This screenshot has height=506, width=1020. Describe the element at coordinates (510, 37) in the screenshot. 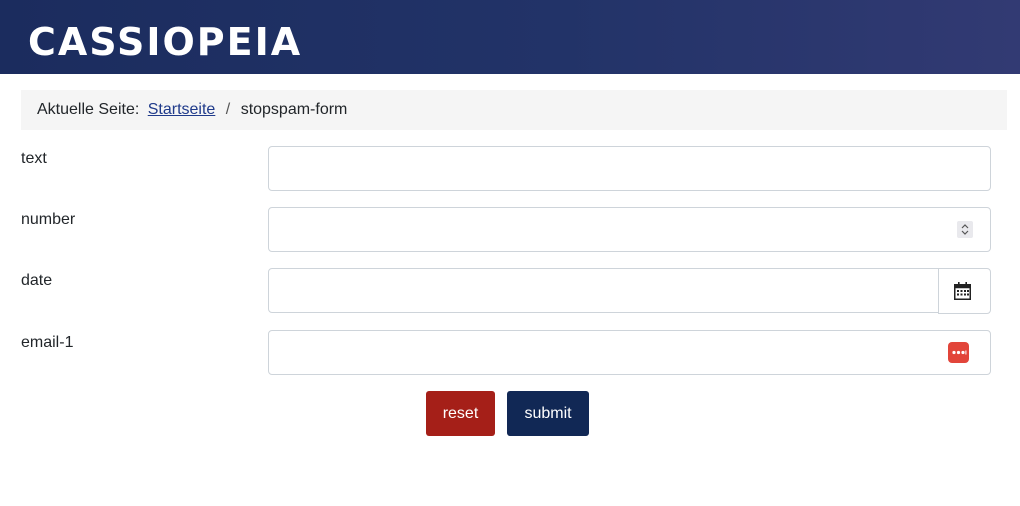

I see `site-header: CASSIOPEIA` at that location.